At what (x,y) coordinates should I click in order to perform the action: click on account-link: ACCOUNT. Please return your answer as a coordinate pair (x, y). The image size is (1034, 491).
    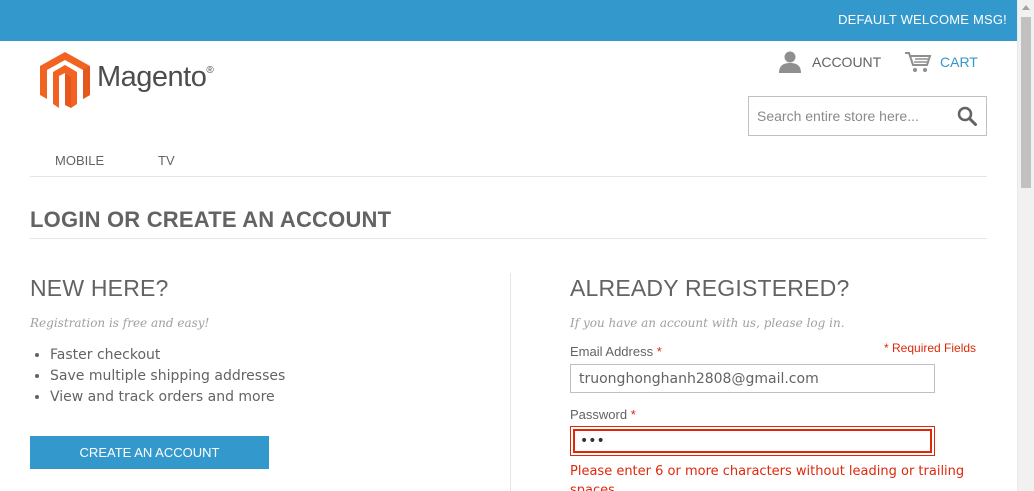
    Looking at the image, I should click on (829, 62).